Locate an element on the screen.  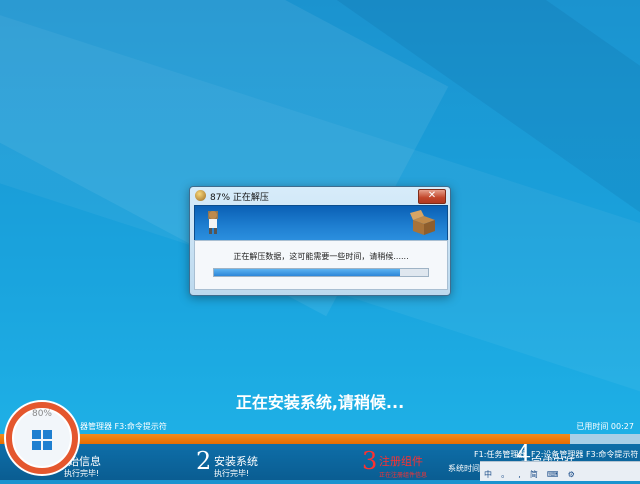
ime-simplified-toggle: 简 is located at coordinates (534, 474).